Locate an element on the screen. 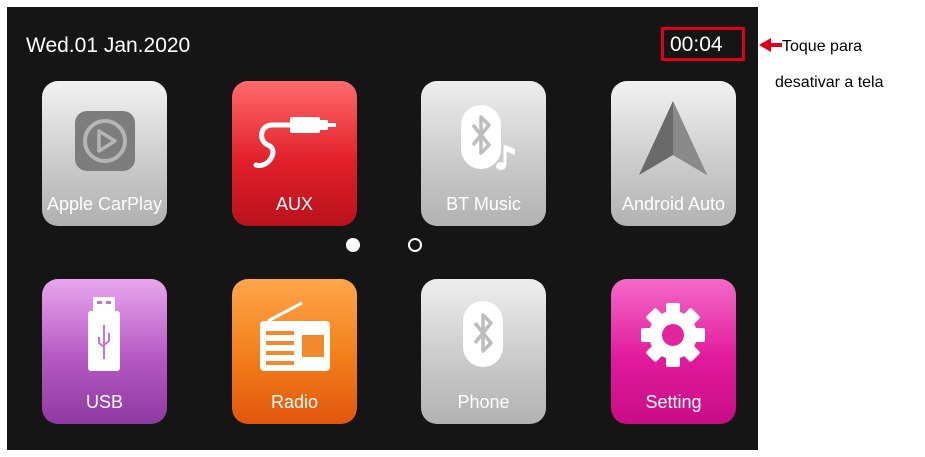 This screenshot has width=925, height=457. app-label-carplay: Apple CarPlay is located at coordinates (104, 204).